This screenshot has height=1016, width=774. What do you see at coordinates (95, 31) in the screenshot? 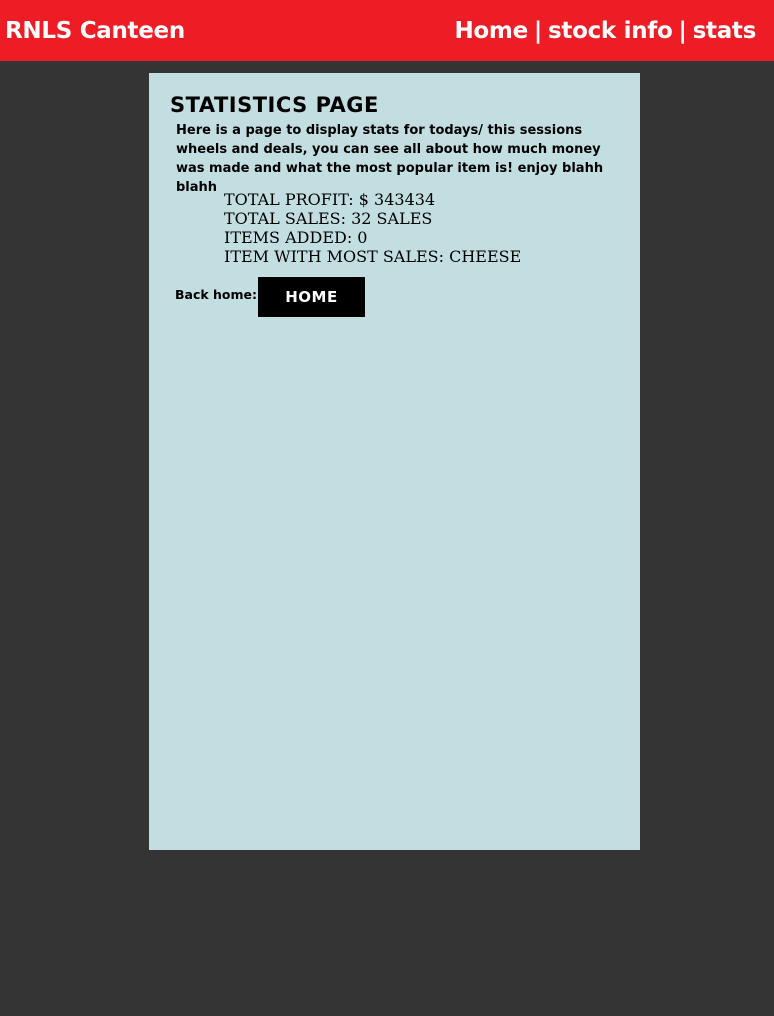
I see `brand-title: RNLS Canteen` at bounding box center [95, 31].